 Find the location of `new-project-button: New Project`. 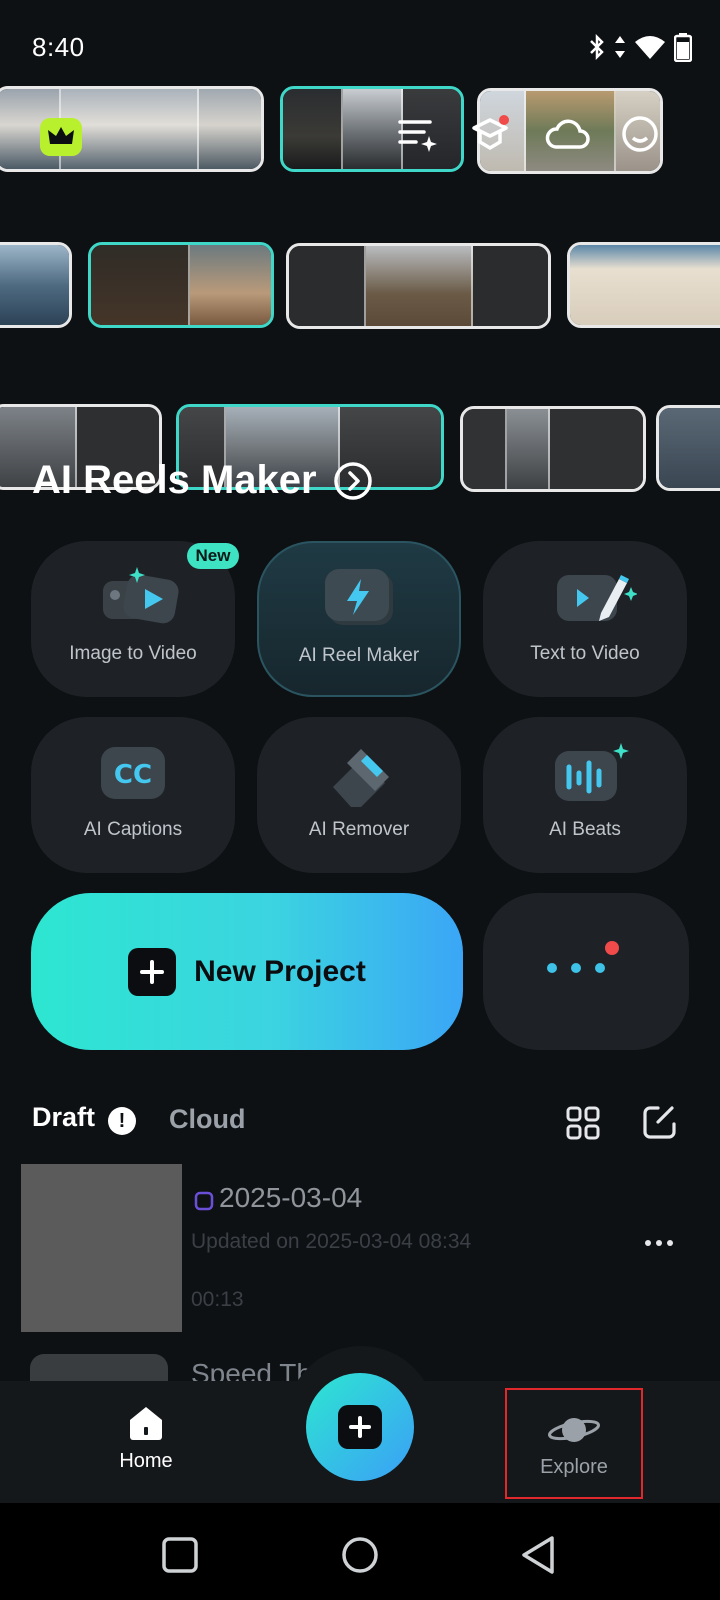

new-project-button: New Project is located at coordinates (247, 971).